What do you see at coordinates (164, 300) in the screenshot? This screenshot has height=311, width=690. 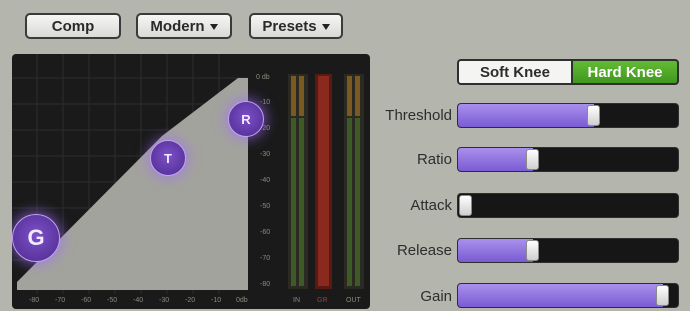 I see `x-axis-label: -30` at bounding box center [164, 300].